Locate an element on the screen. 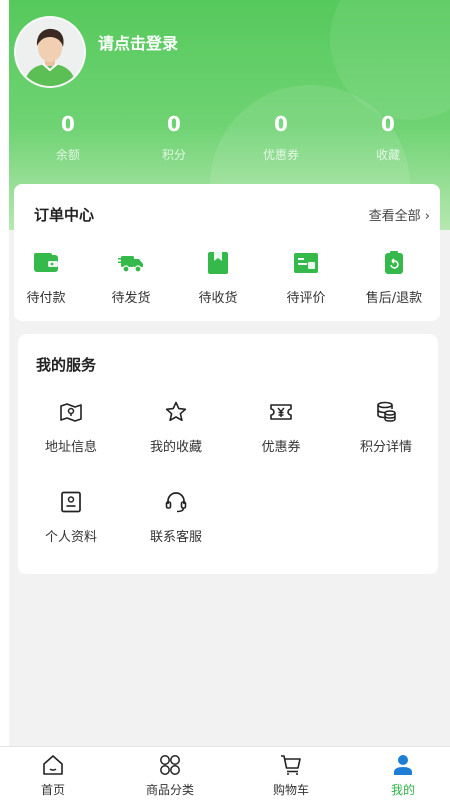 The width and height of the screenshot is (450, 801). bottom-tab-bar: 首页 商品分类 购物车 我的 is located at coordinates (225, 773).